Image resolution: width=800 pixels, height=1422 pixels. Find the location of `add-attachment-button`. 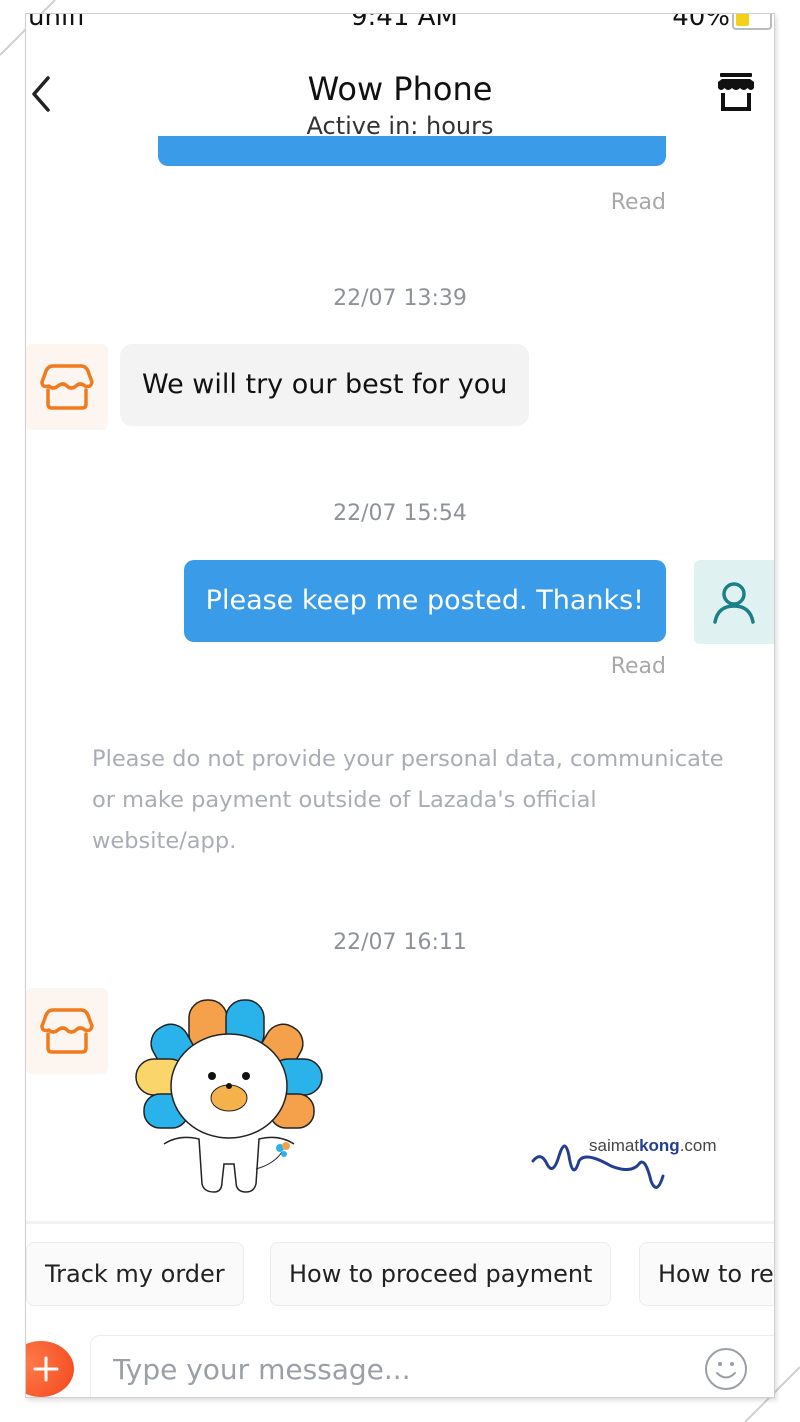

add-attachment-button is located at coordinates (50, 1369).